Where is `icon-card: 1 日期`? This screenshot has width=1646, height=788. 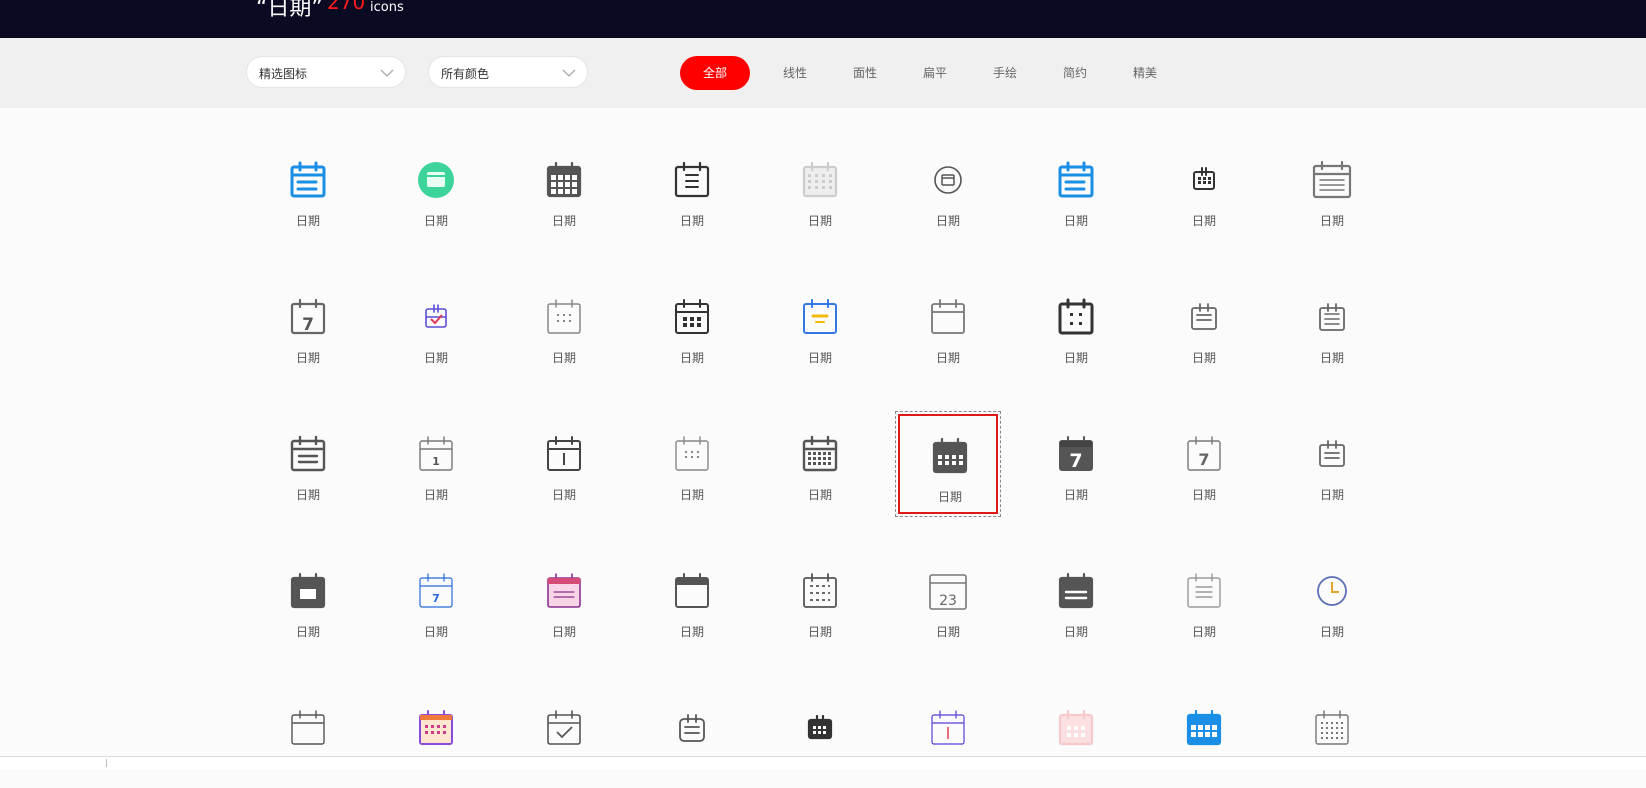
icon-card: 1 日期 is located at coordinates (436, 464).